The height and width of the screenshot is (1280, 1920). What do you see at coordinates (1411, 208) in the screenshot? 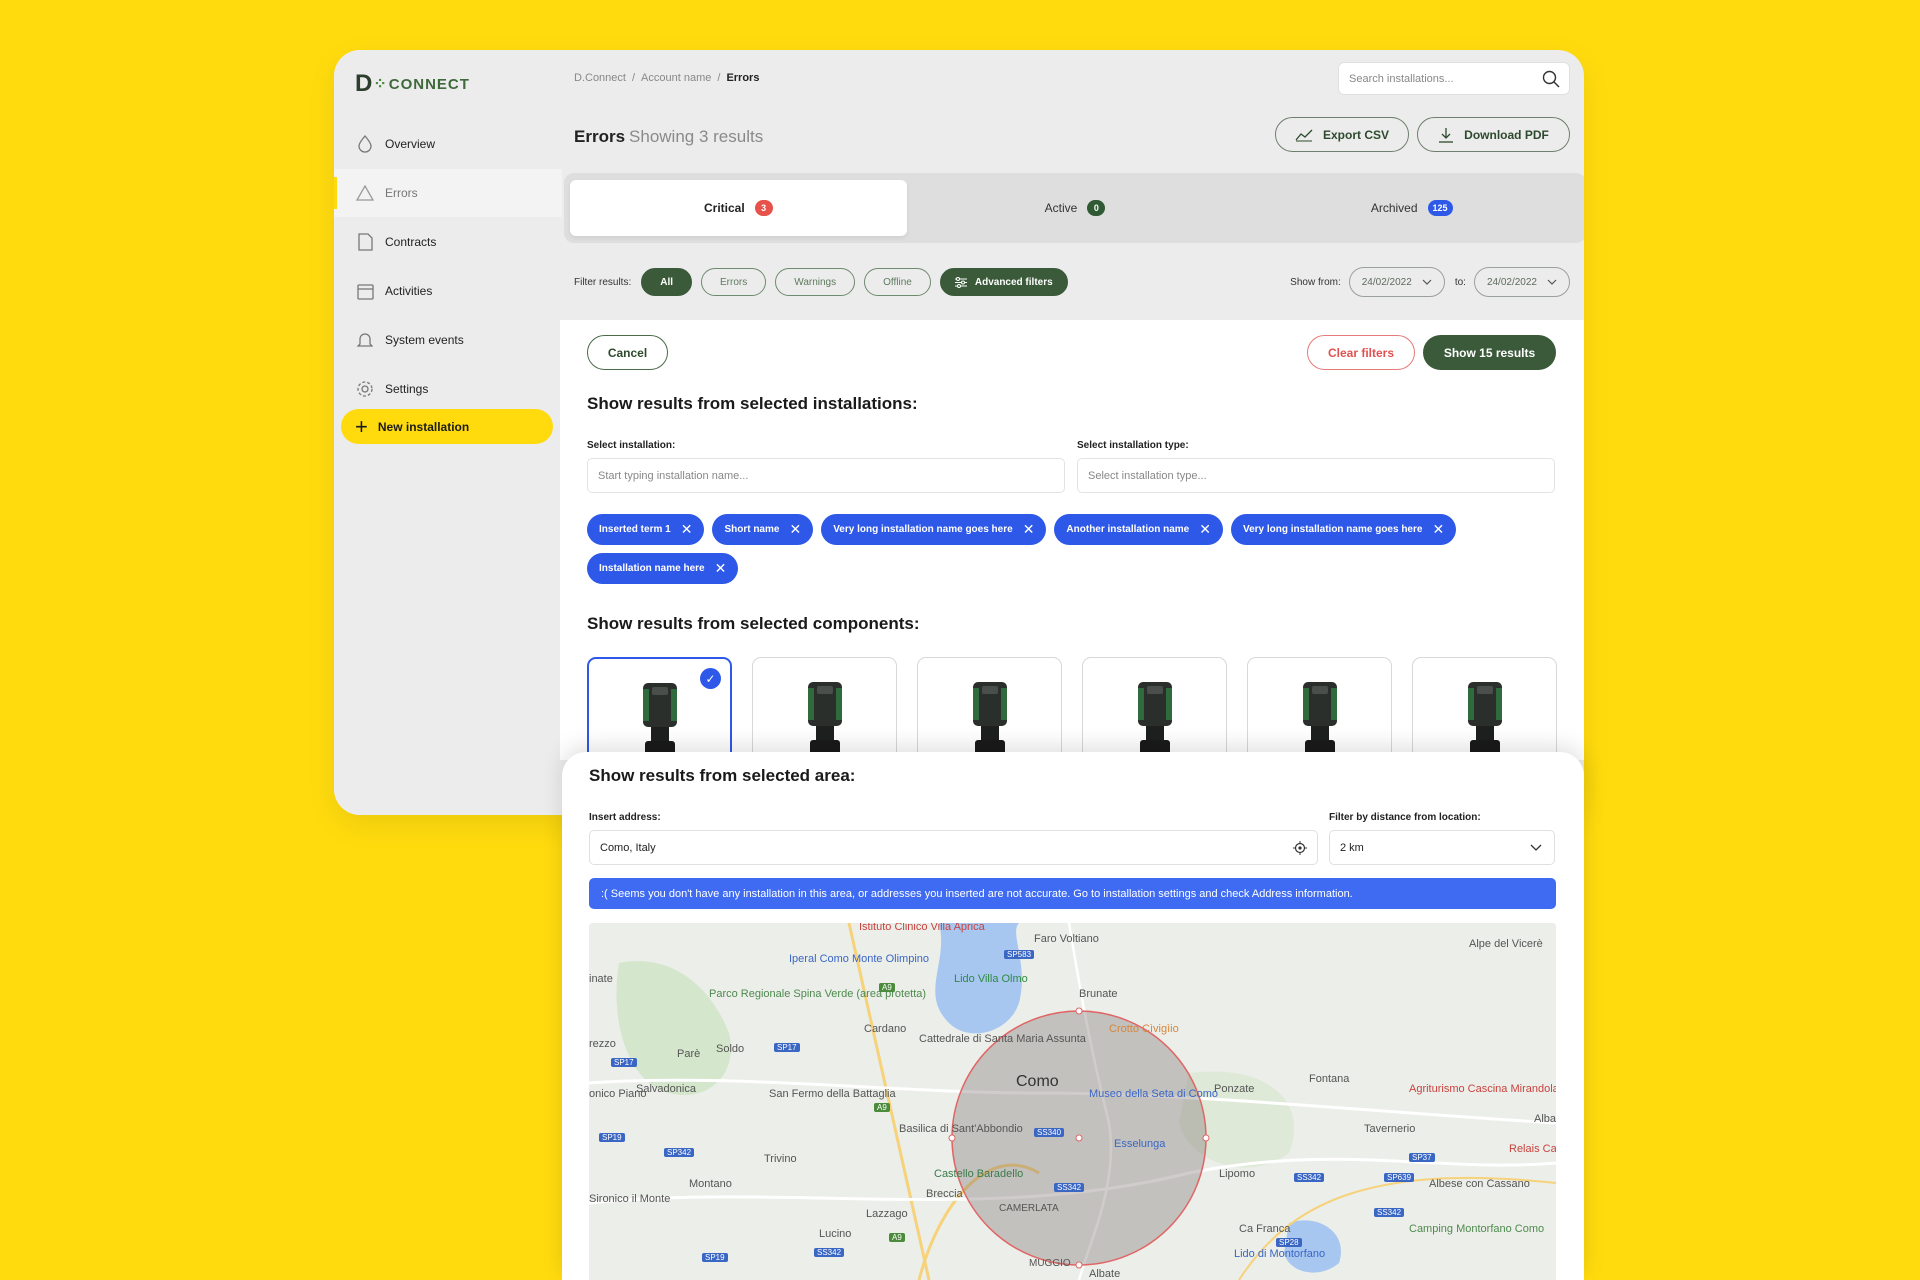
I see `tab-archived: Archived 125` at bounding box center [1411, 208].